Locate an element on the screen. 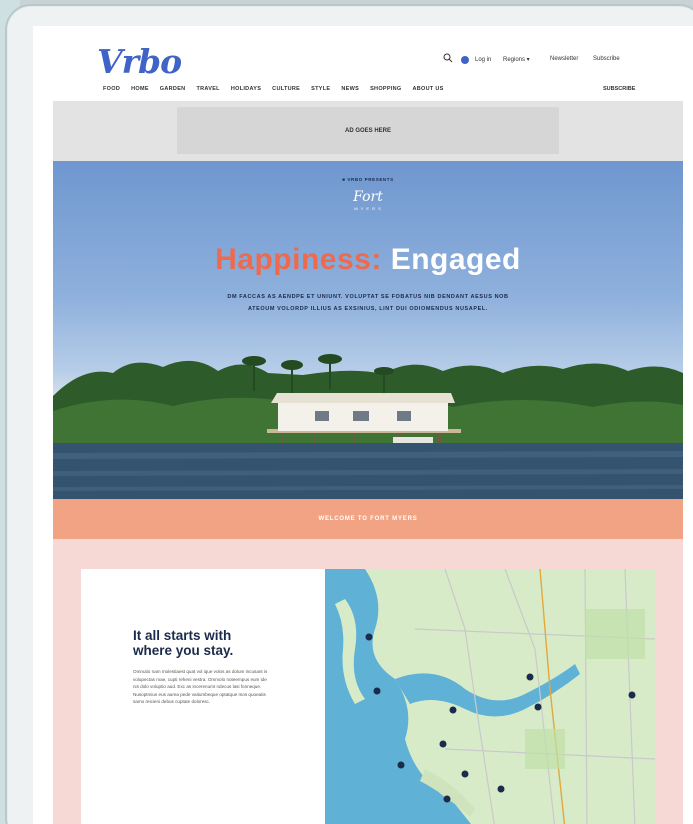 The height and width of the screenshot is (824, 693). hero-kicker: ■ VRBO PRESENTS is located at coordinates (368, 179).